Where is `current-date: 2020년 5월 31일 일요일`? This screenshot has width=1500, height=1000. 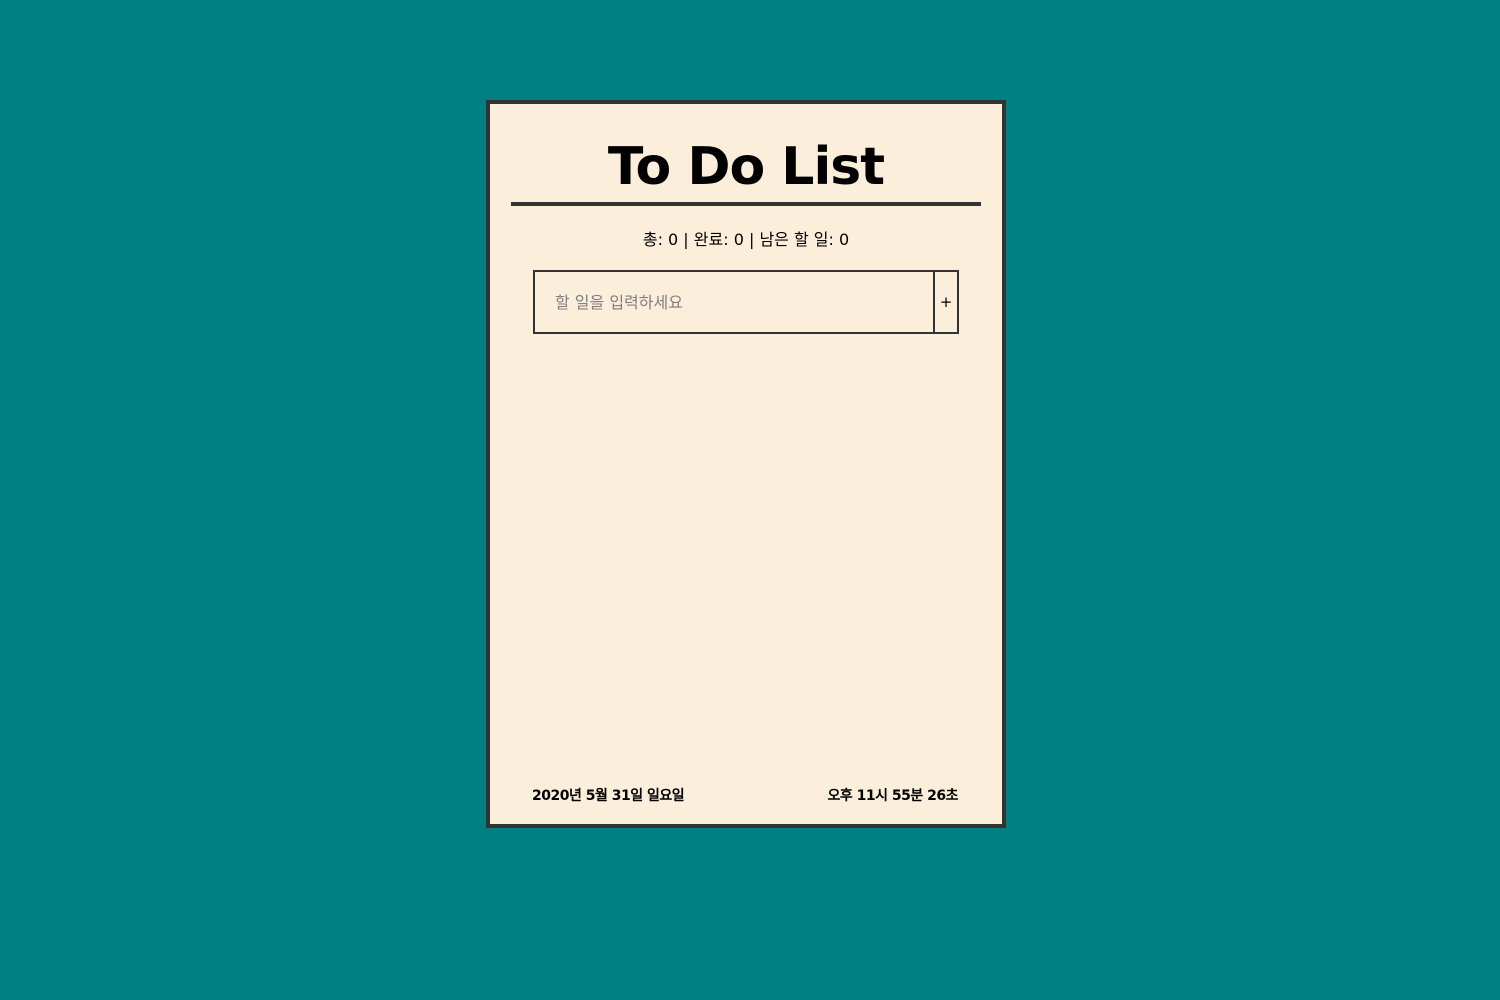
current-date: 2020년 5월 31일 일요일 is located at coordinates (608, 796).